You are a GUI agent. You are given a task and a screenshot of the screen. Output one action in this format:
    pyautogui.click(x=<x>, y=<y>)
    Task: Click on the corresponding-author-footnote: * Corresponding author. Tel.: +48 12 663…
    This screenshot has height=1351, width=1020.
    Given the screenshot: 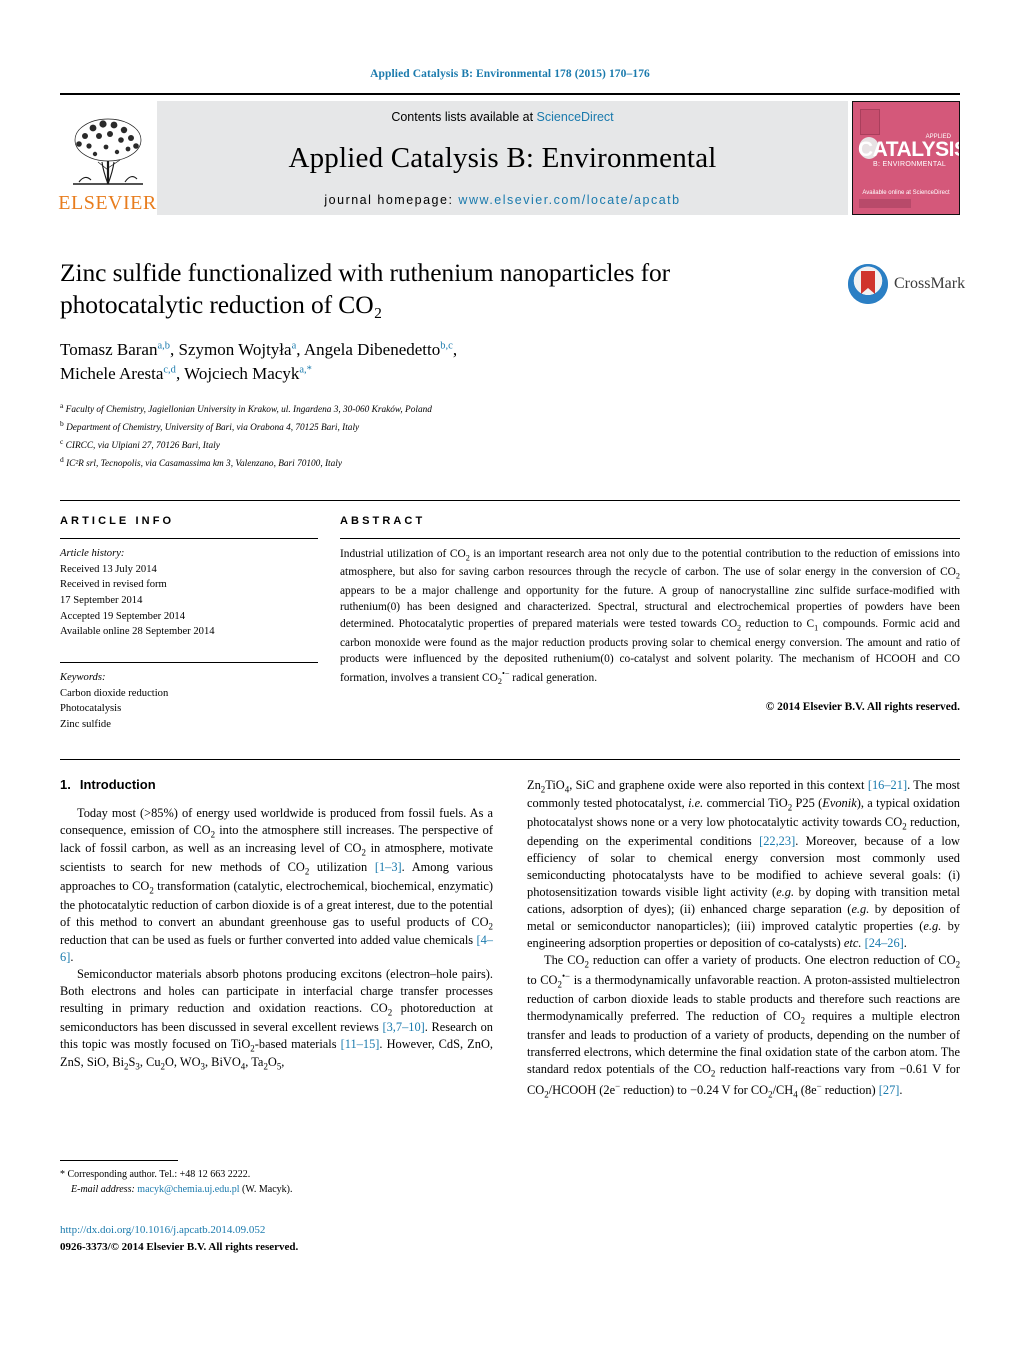 What is the action you would take?
    pyautogui.click(x=276, y=1178)
    